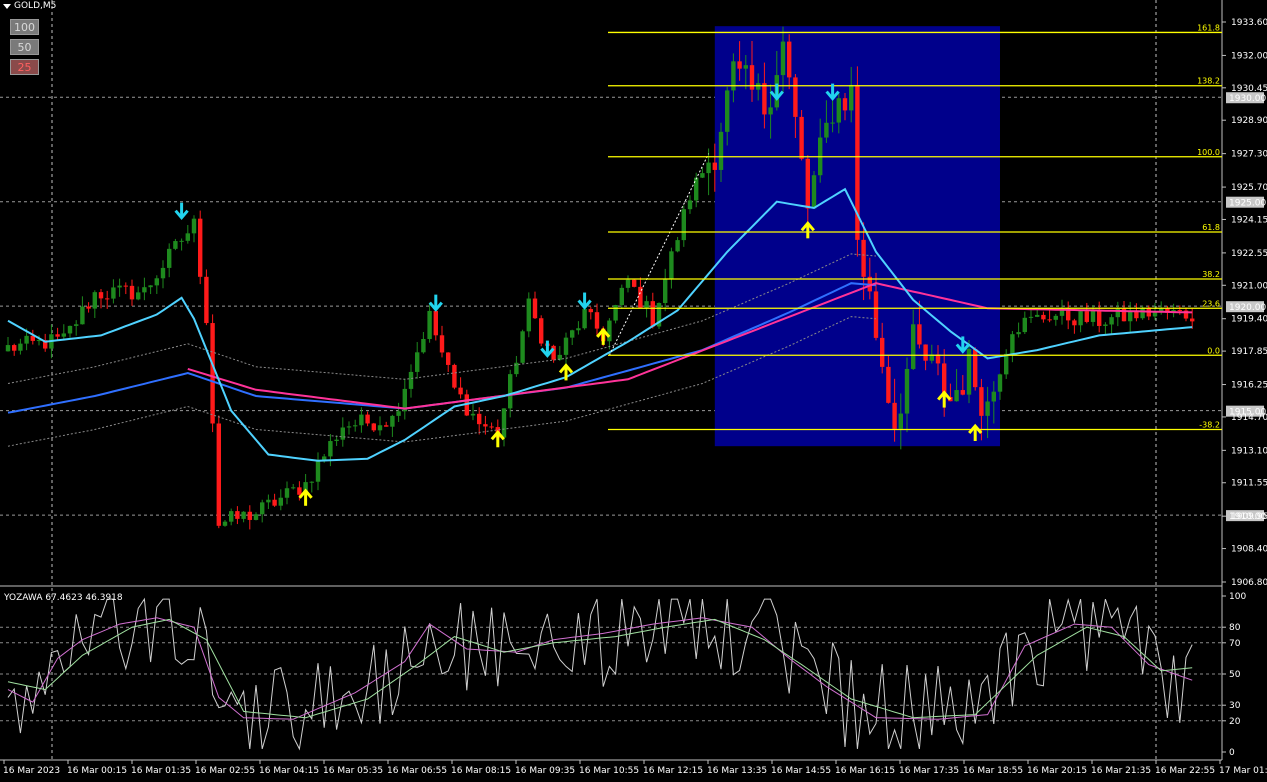 The image size is (1267, 782). What do you see at coordinates (1249, 320) in the screenshot?
I see `y-tick-label: 1919.40` at bounding box center [1249, 320].